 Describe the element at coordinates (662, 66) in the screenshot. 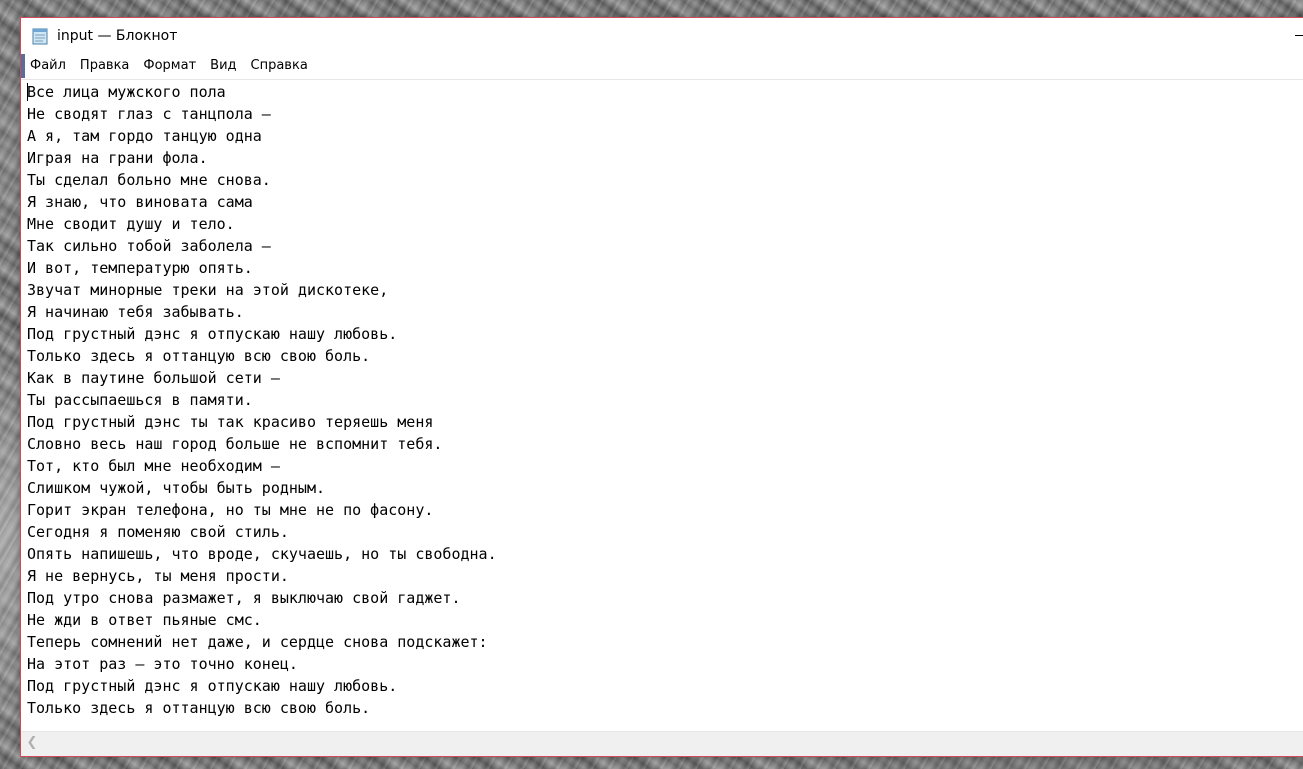

I see `menu-bar: Файл Правка Формат Вид Справка` at that location.